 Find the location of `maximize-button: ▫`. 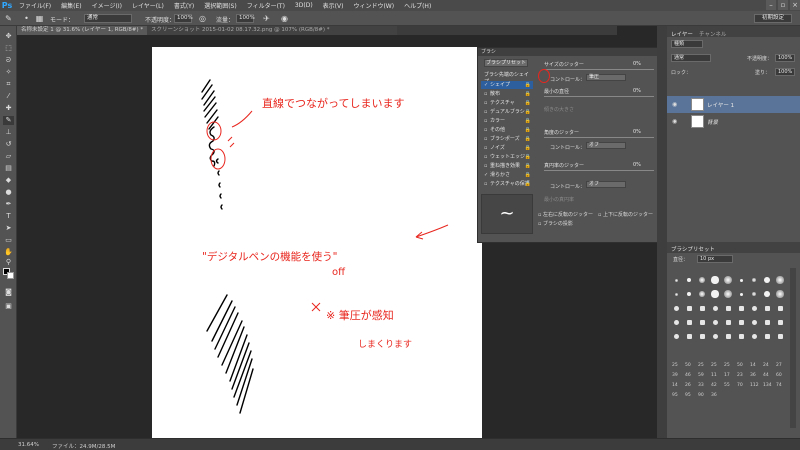

maximize-button: ▫ is located at coordinates (783, 5).